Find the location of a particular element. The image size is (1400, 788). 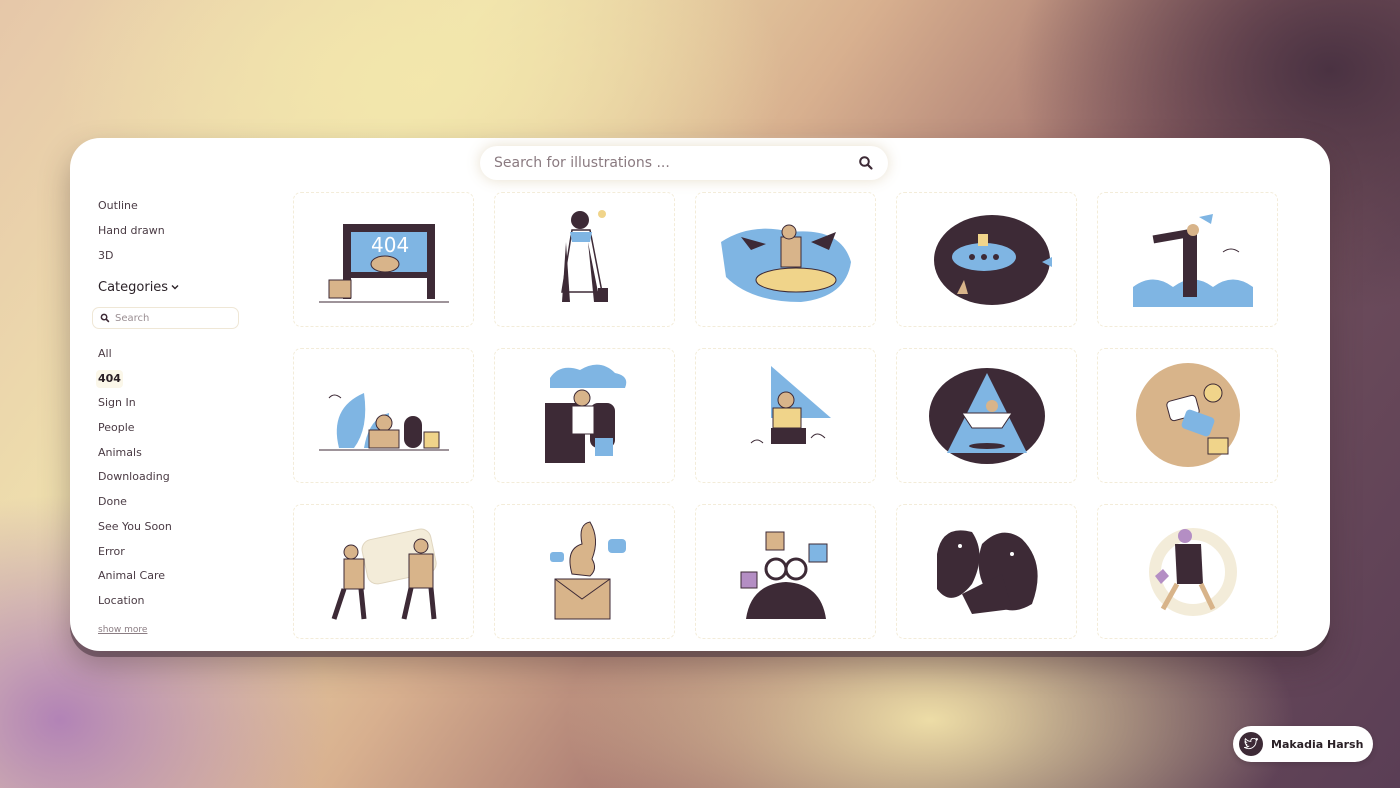

category-downloading: Downloading is located at coordinates (173, 480).